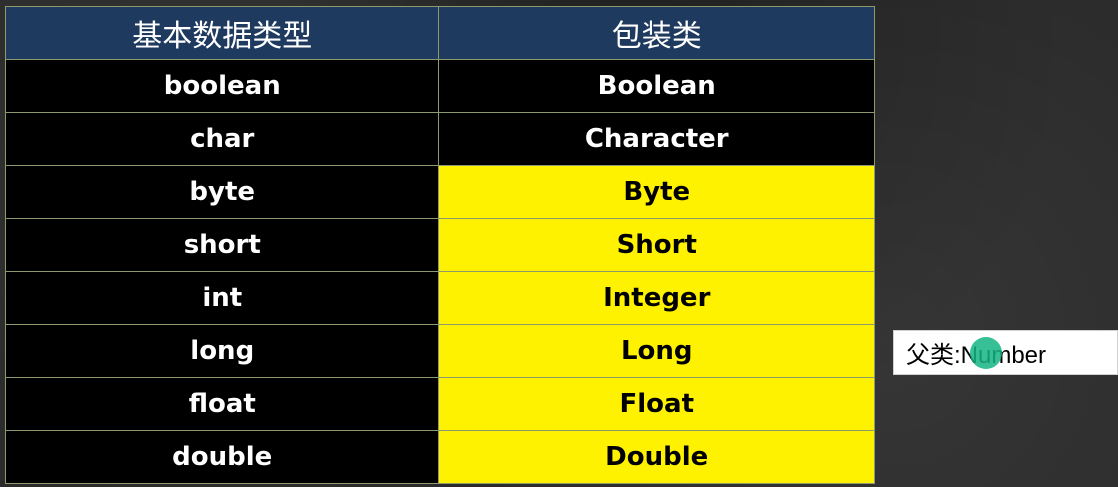  I want to click on table-row: long Long, so click(439, 351).